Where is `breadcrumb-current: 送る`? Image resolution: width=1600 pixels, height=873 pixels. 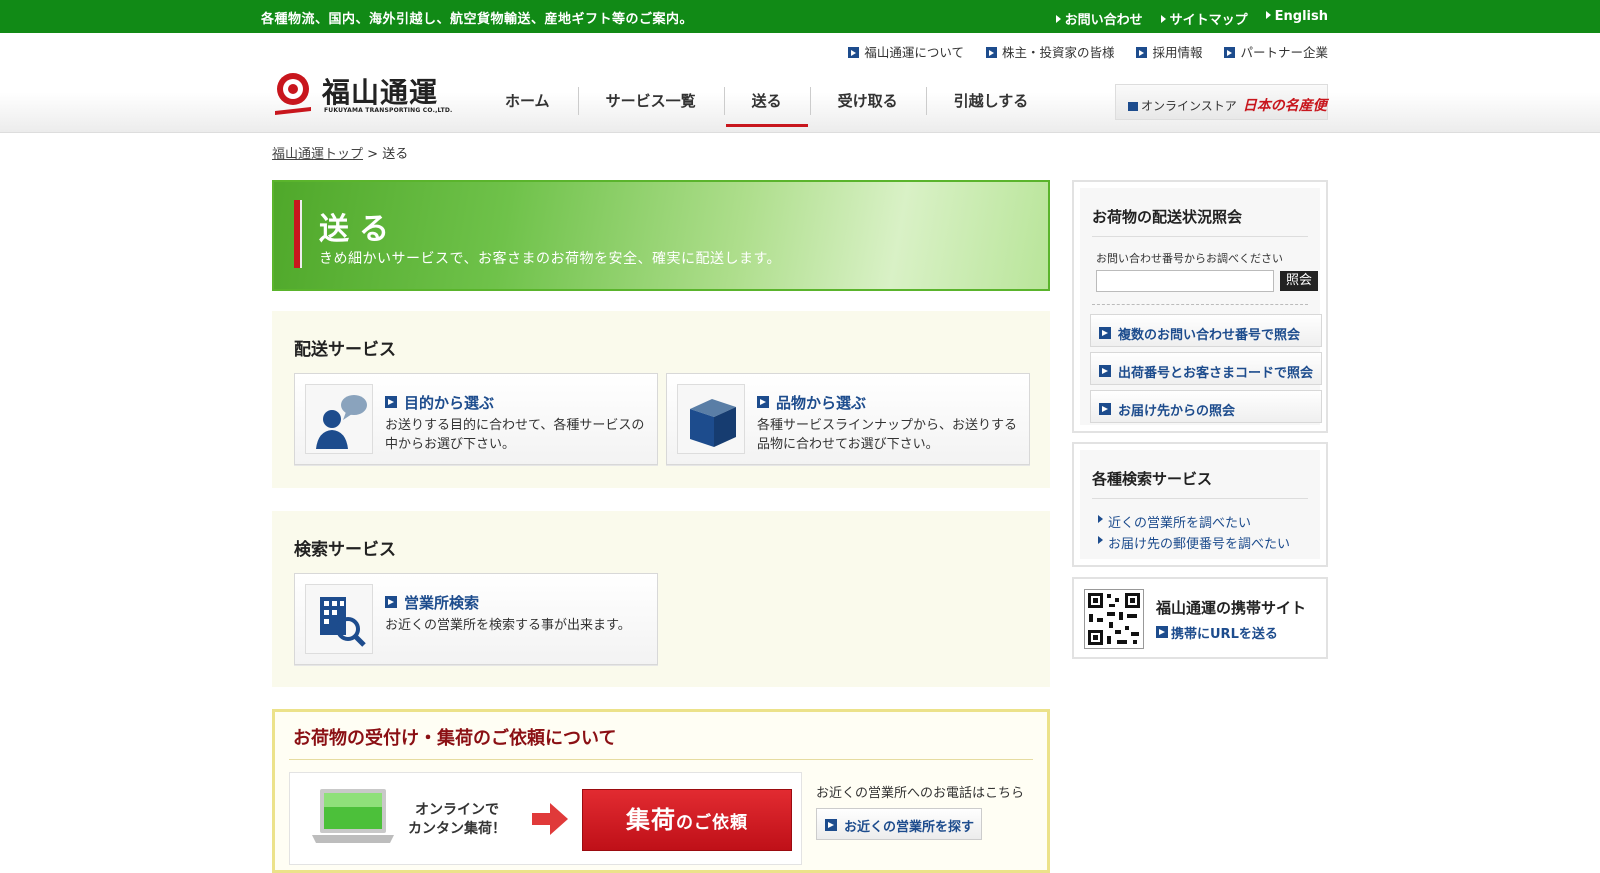
breadcrumb-current: 送る is located at coordinates (395, 154).